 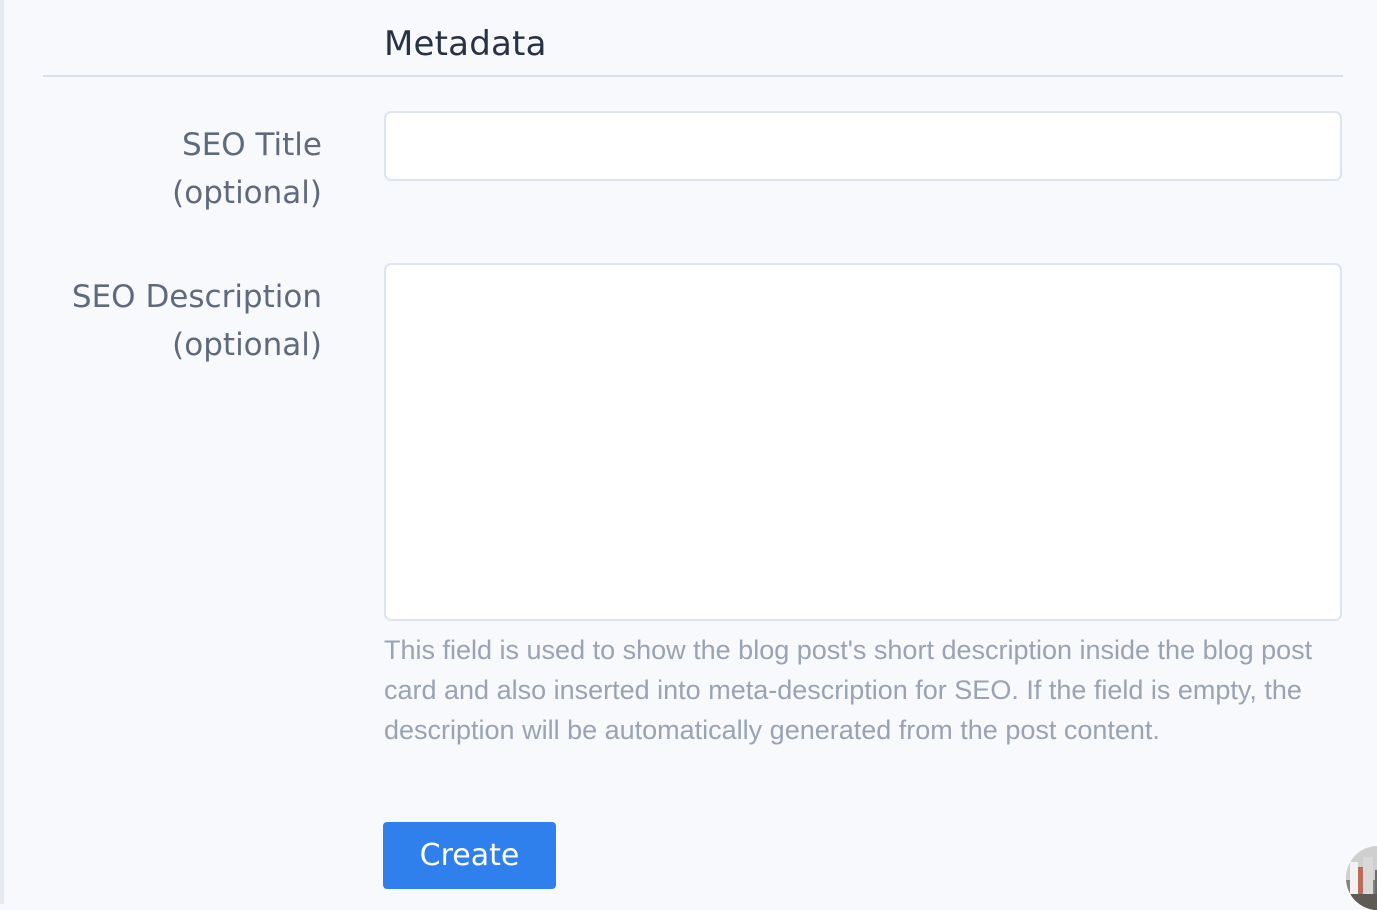 I want to click on metadata-title: Metadata, so click(x=465, y=44).